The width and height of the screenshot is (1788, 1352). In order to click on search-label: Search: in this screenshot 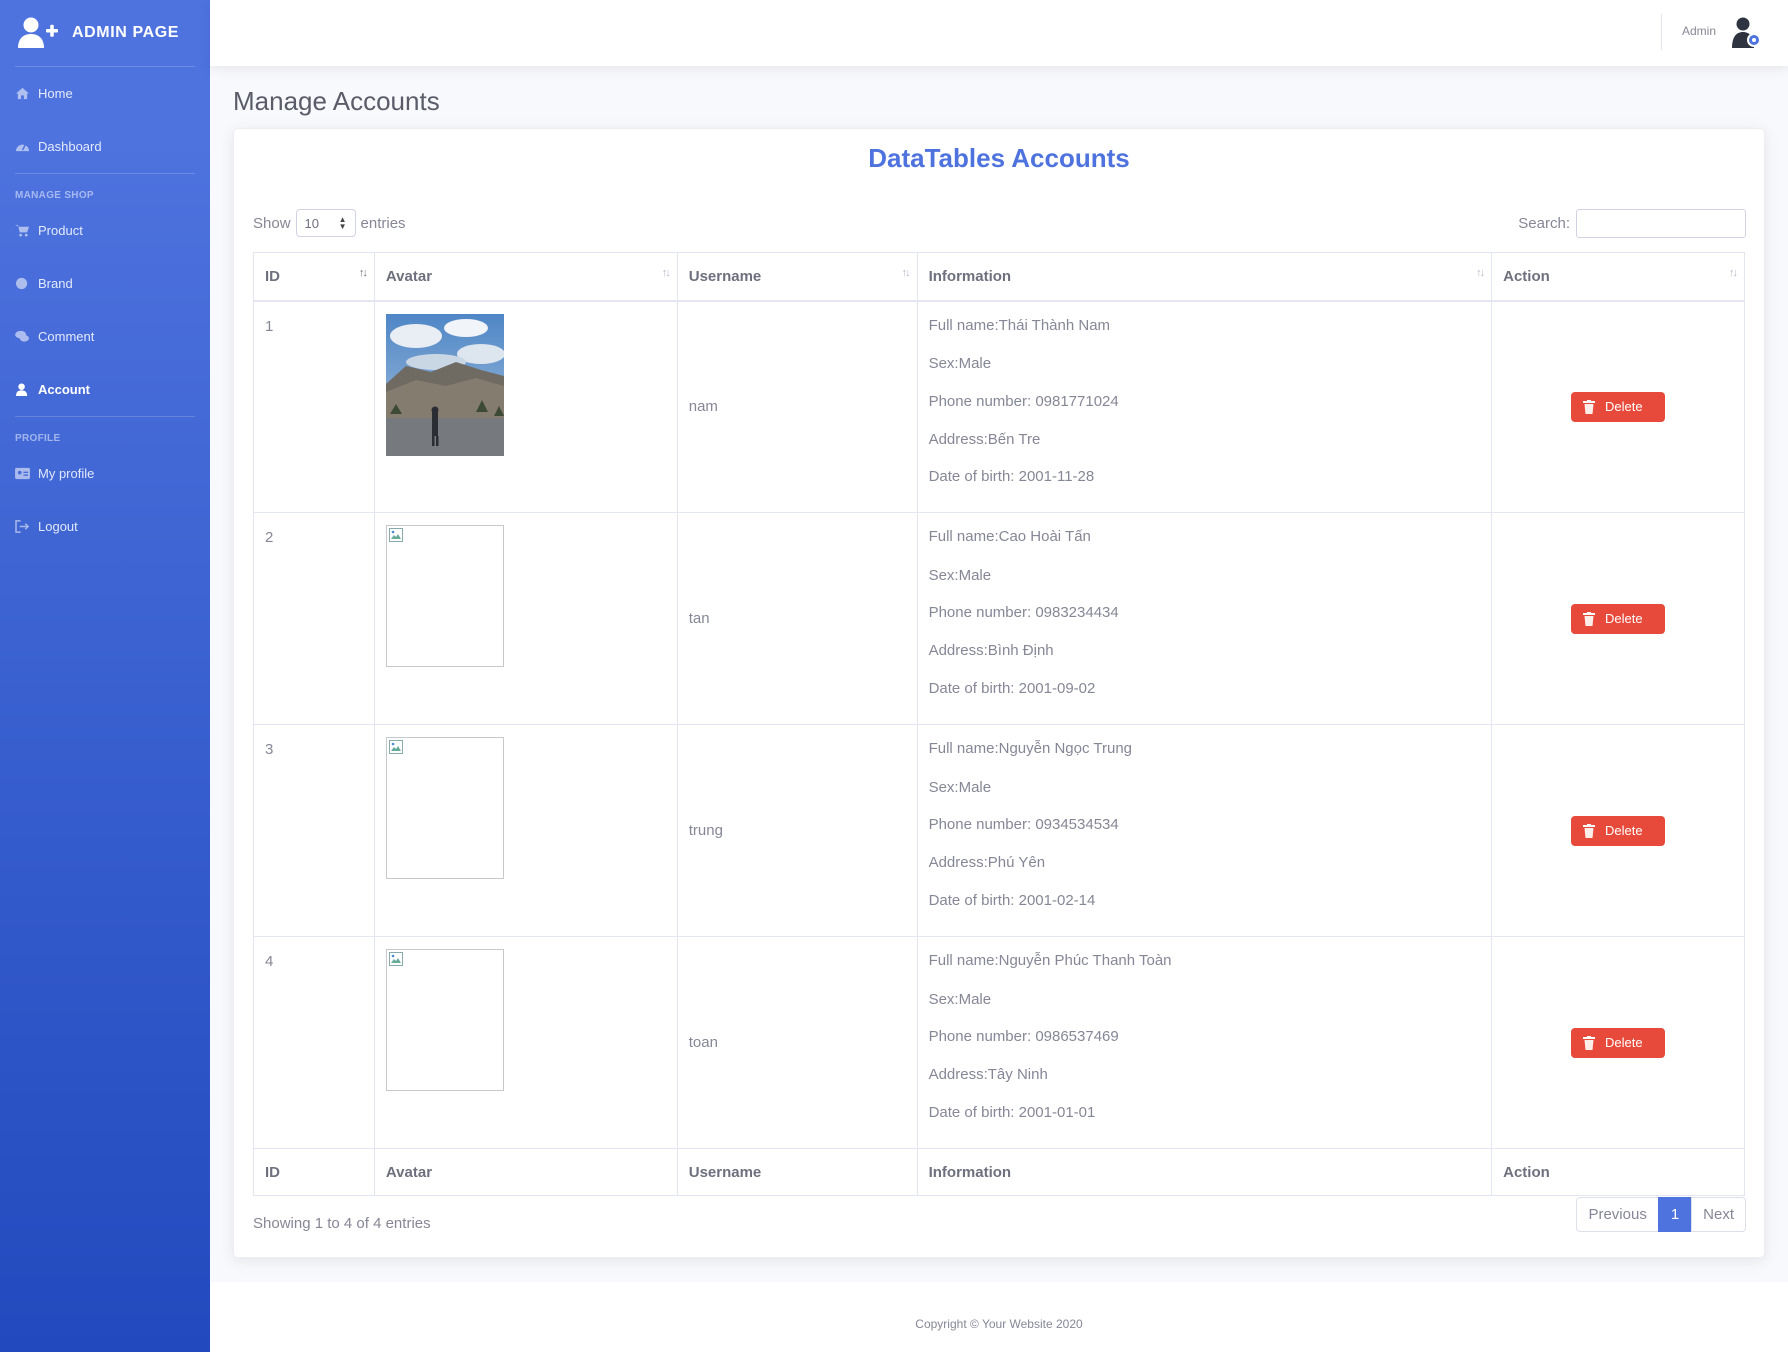, I will do `click(1544, 223)`.